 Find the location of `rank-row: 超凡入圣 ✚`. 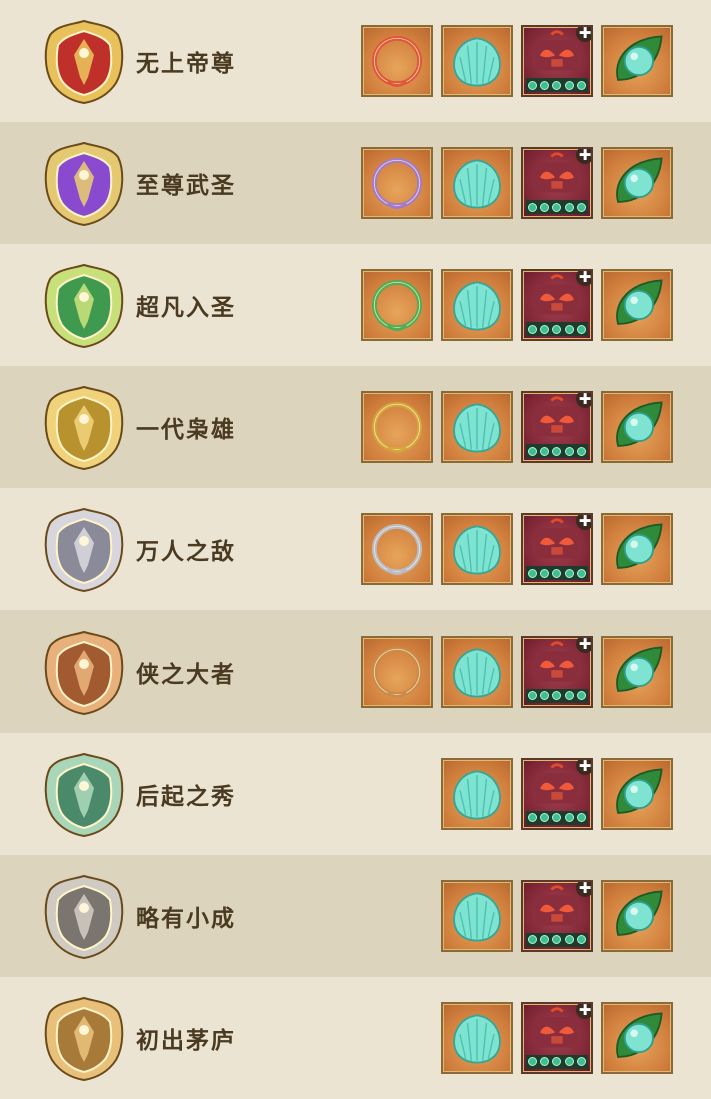

rank-row: 超凡入圣 ✚ is located at coordinates (355, 305).